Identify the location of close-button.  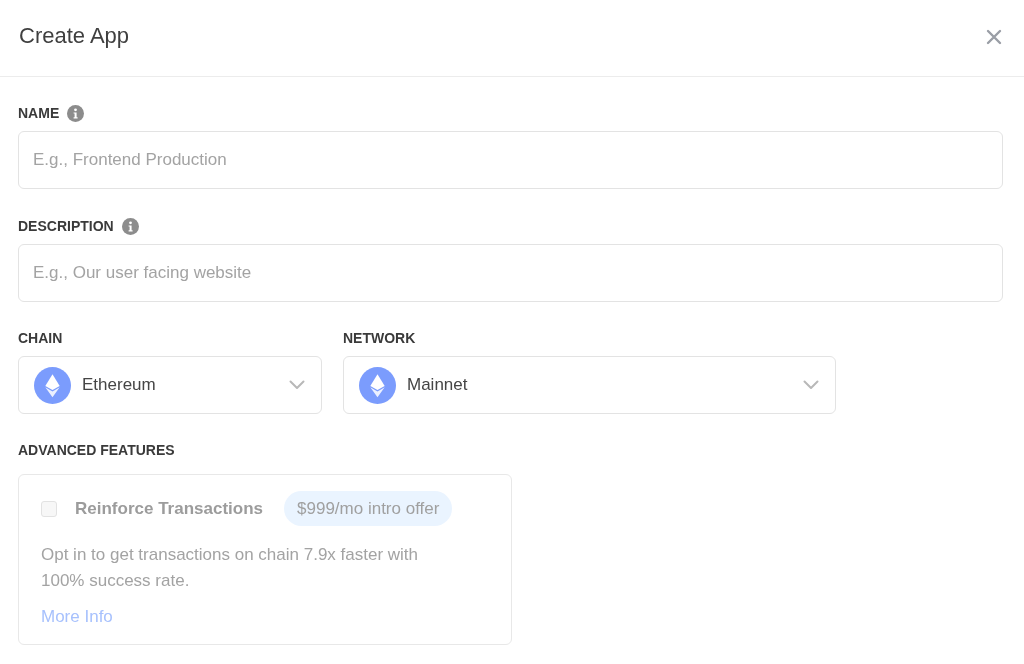
(994, 37).